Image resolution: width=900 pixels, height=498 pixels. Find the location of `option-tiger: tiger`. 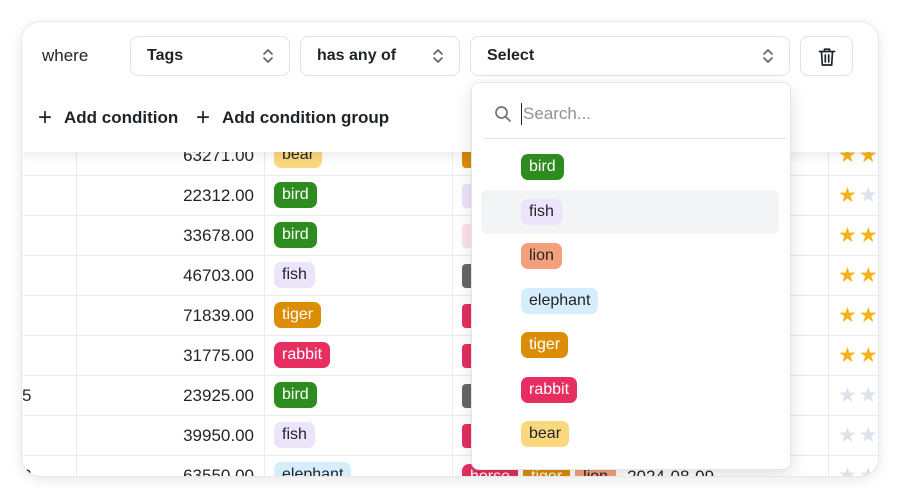

option-tiger: tiger is located at coordinates (630, 345).